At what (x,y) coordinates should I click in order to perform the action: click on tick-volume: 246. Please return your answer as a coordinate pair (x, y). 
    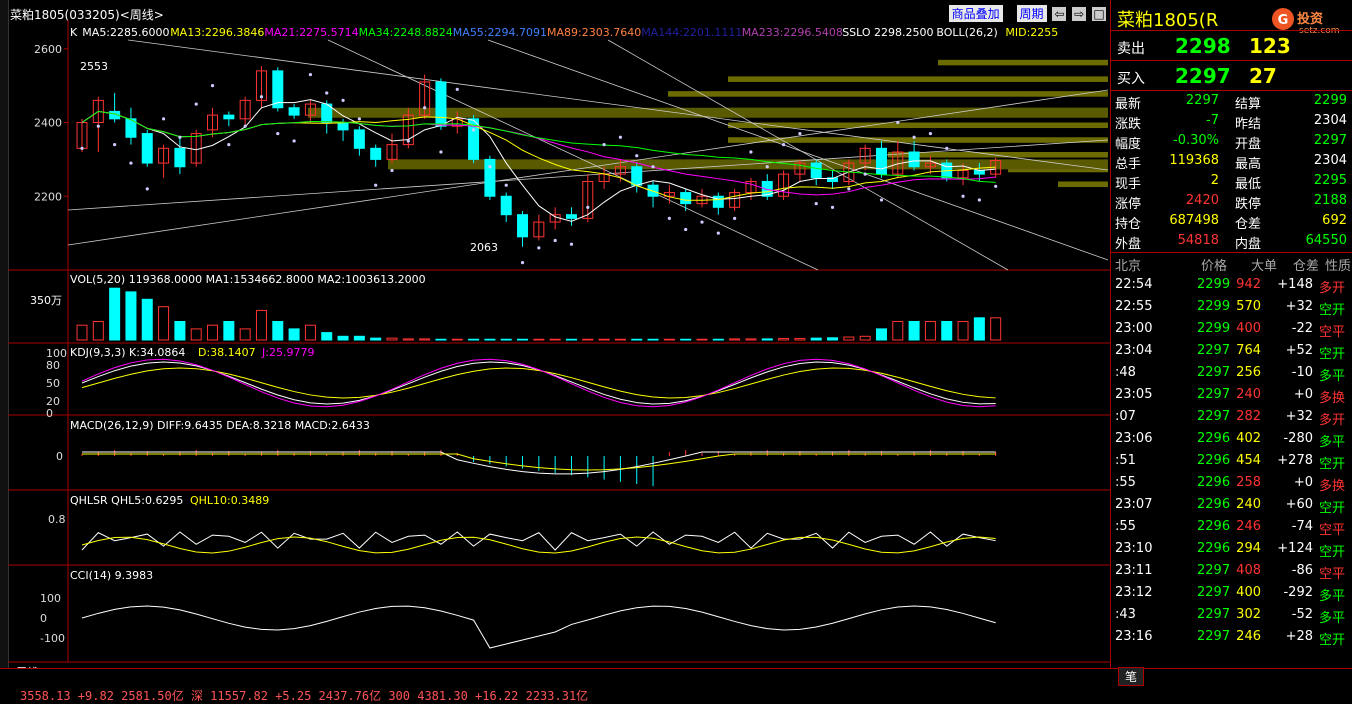
    Looking at the image, I should click on (1248, 526).